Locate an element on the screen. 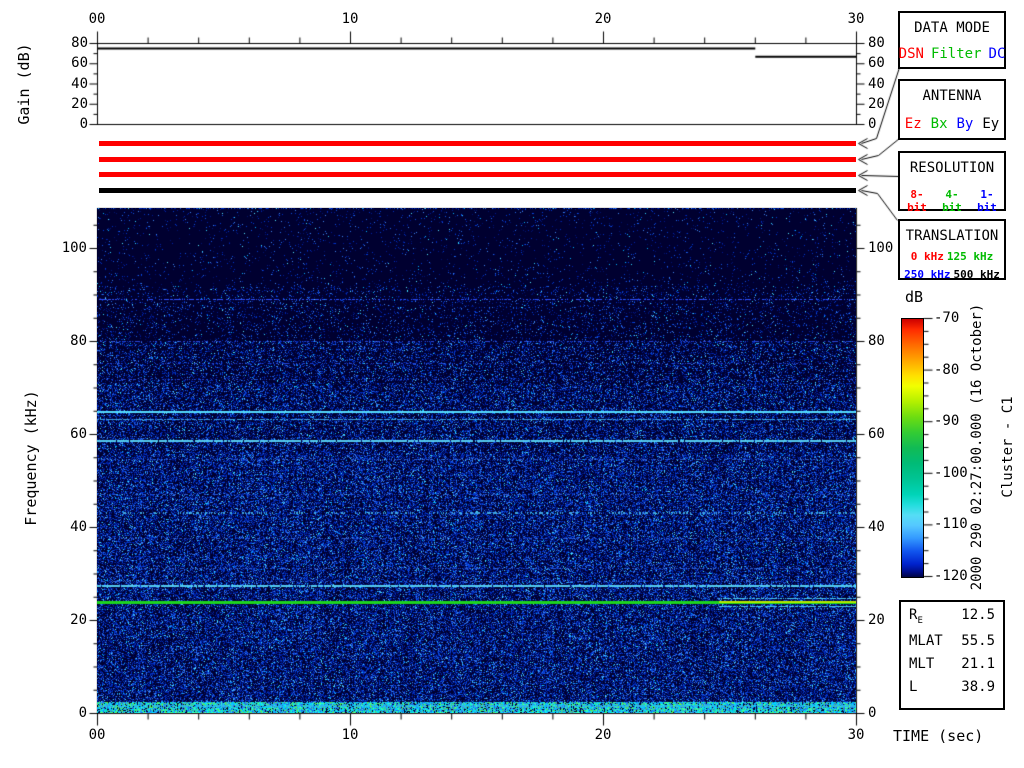 The width and height of the screenshot is (1024, 768). re-value: 12.5 is located at coordinates (978, 615).